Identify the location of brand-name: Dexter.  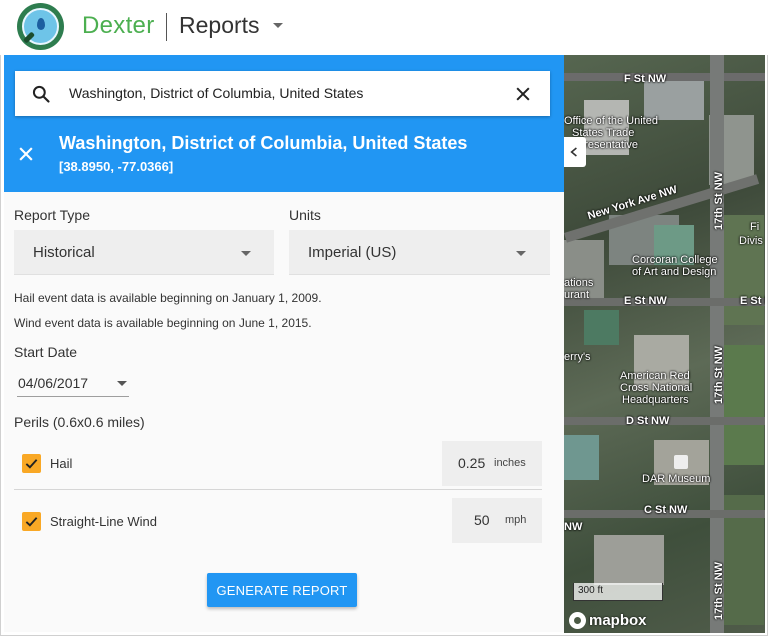
(118, 25).